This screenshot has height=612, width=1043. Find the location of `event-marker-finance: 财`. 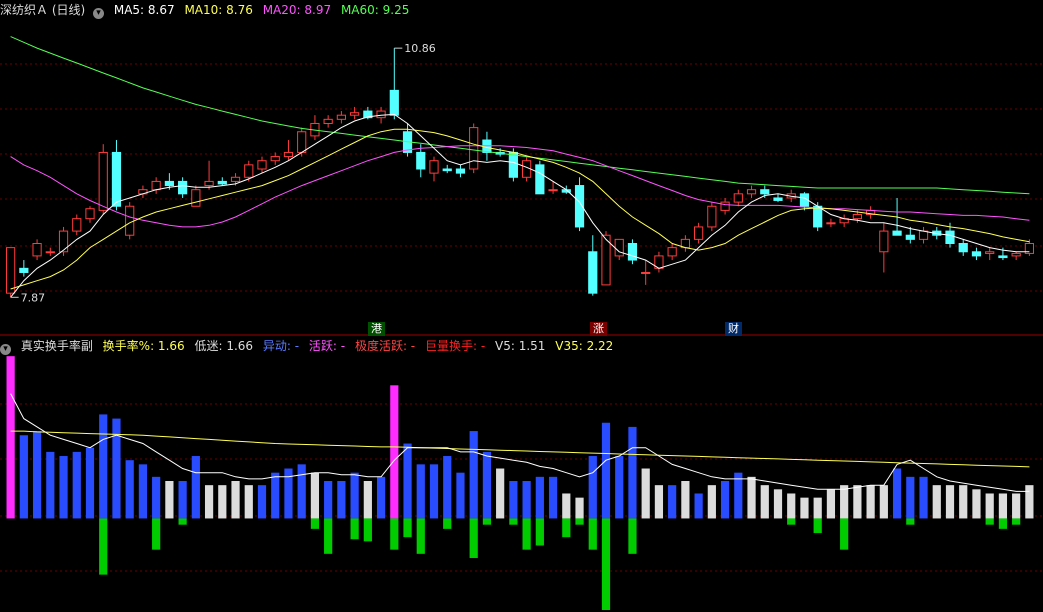

event-marker-finance: 财 is located at coordinates (733, 329).